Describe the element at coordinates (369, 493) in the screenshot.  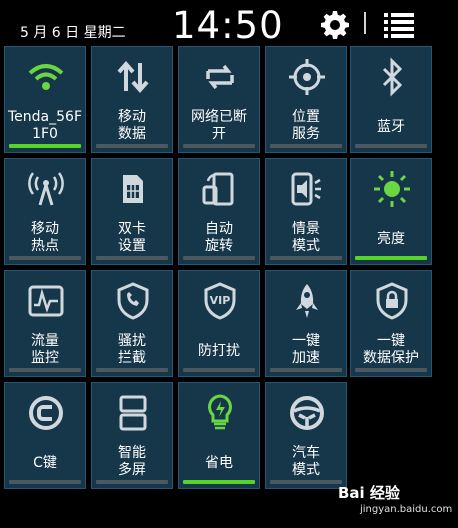
I see `watermark-logo: Bai 经验` at that location.